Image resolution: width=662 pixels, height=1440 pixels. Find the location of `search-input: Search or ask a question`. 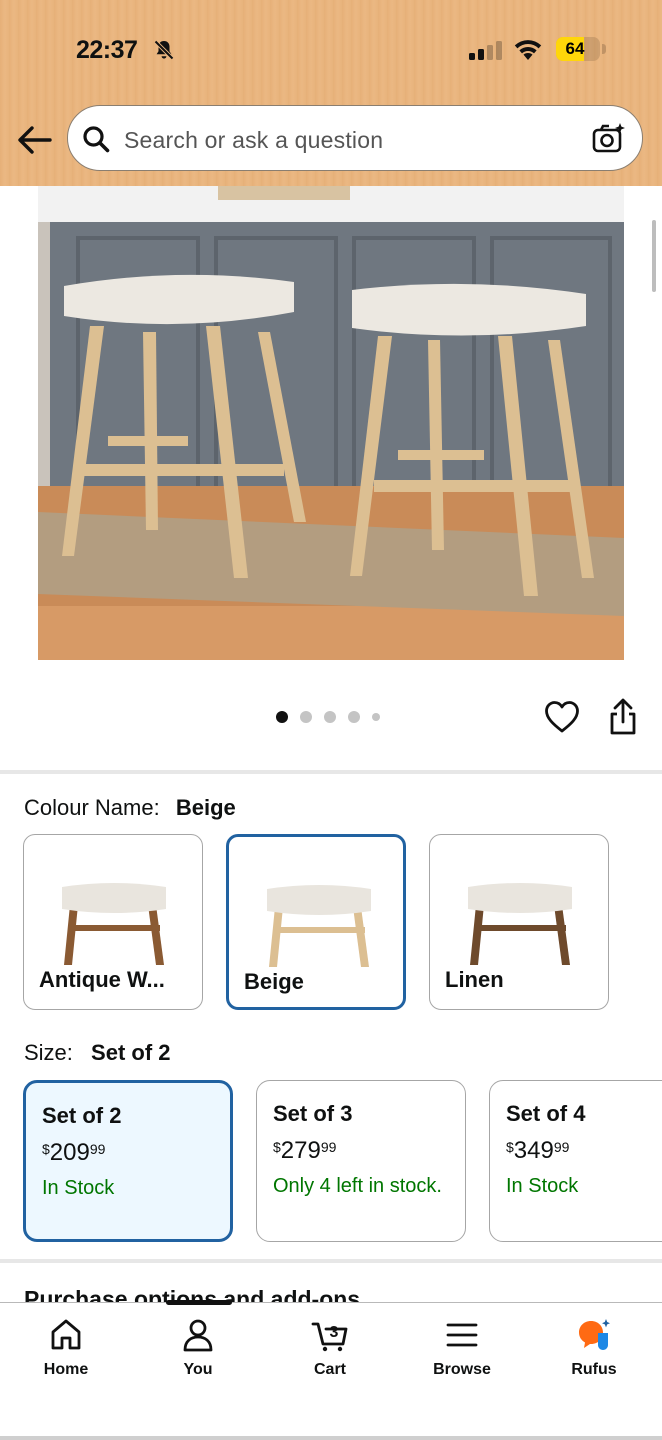

search-input: Search or ask a question is located at coordinates (253, 140).